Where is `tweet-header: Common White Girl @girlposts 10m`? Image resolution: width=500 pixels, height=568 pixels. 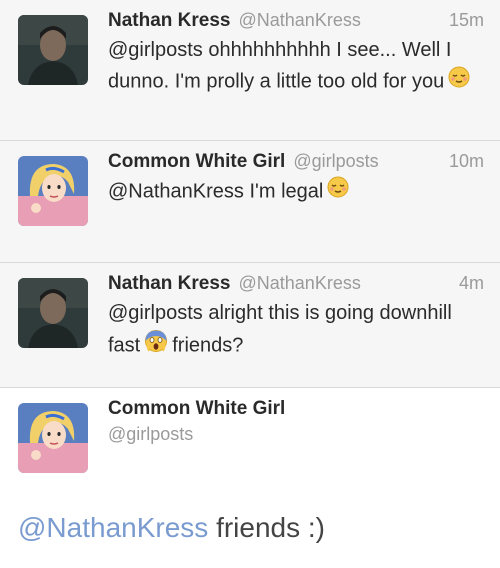
tweet-header: Common White Girl @girlposts 10m is located at coordinates (296, 162).